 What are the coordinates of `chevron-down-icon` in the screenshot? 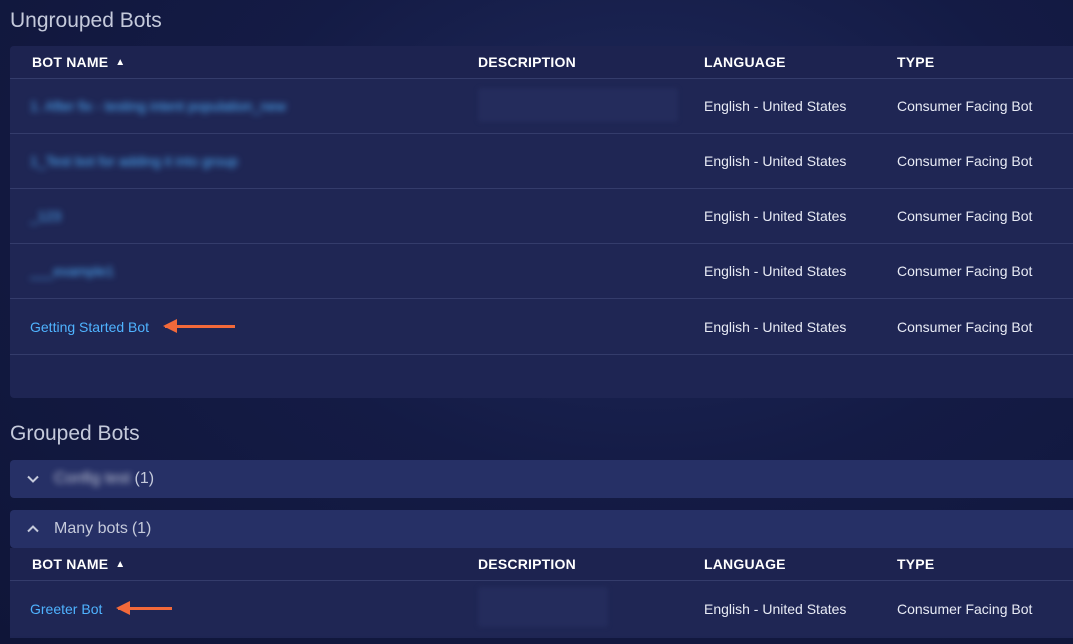 It's located at (33, 479).